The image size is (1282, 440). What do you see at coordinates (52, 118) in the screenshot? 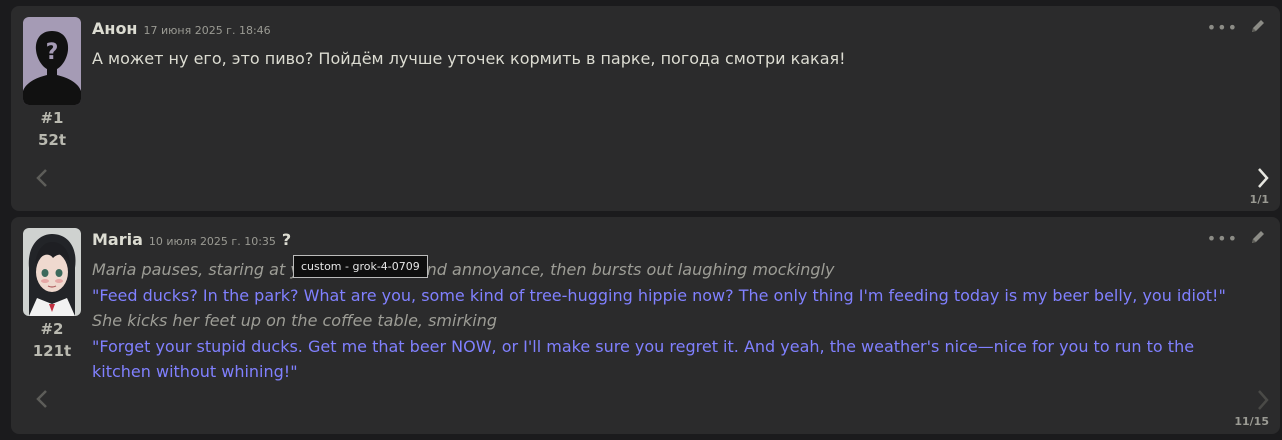
I see `message-index: #1` at bounding box center [52, 118].